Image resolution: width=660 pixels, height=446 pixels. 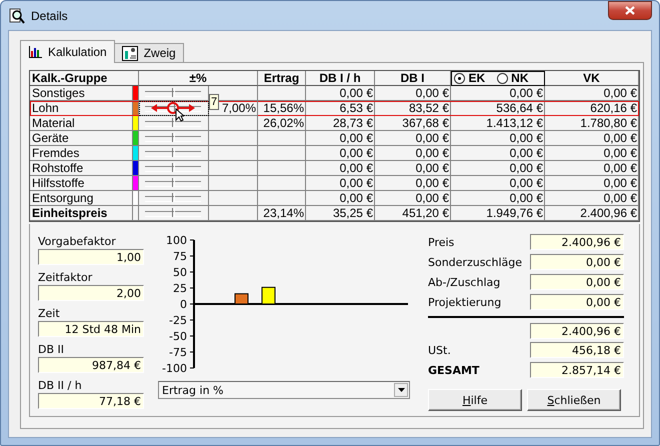 I want to click on column-header: DB I, so click(x=413, y=78).